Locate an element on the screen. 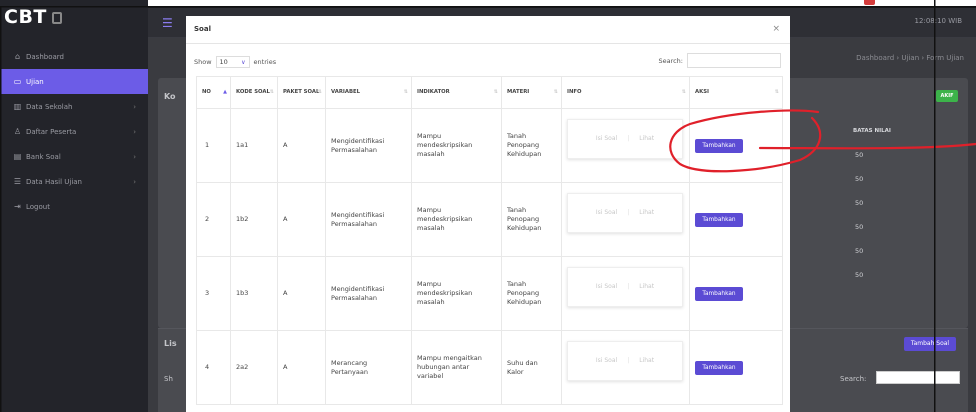  modal-title: Soal is located at coordinates (202, 29).